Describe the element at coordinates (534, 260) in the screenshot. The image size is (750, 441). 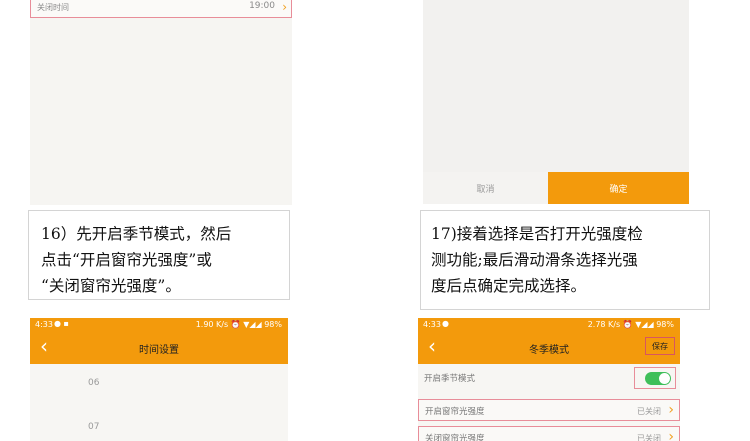
I see `instruction-line: 测功能;最后滑动滑条选择光强` at that location.